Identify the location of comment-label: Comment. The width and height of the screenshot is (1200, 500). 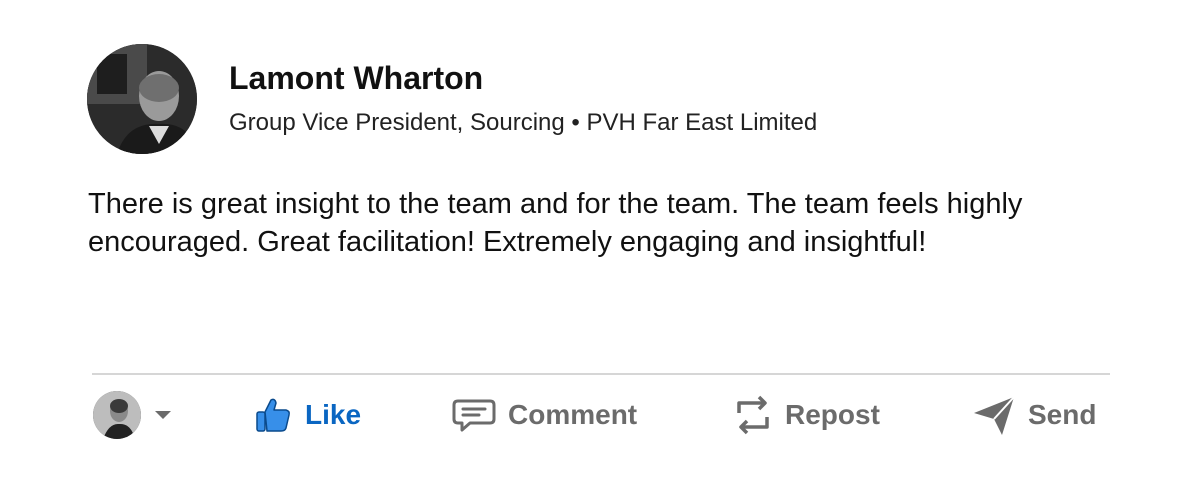
(573, 414).